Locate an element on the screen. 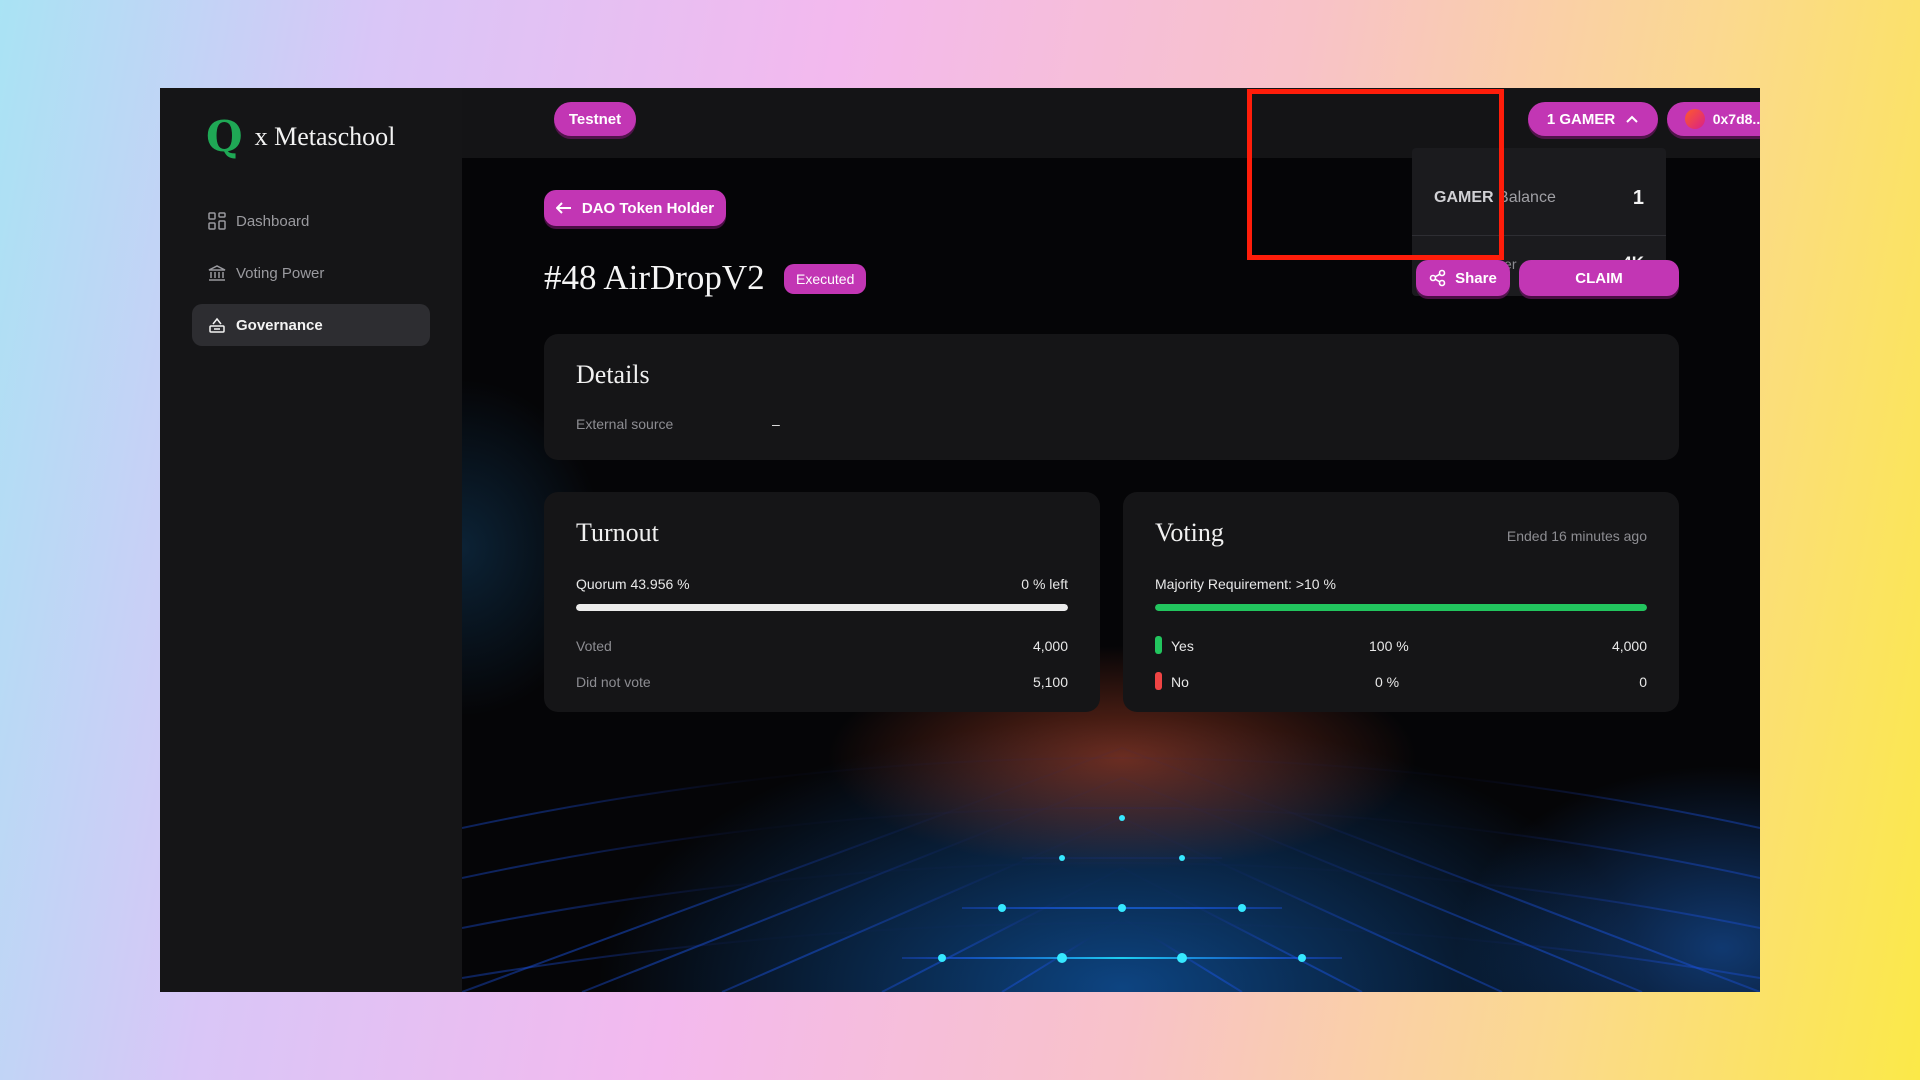  no-label: No is located at coordinates (1180, 682).